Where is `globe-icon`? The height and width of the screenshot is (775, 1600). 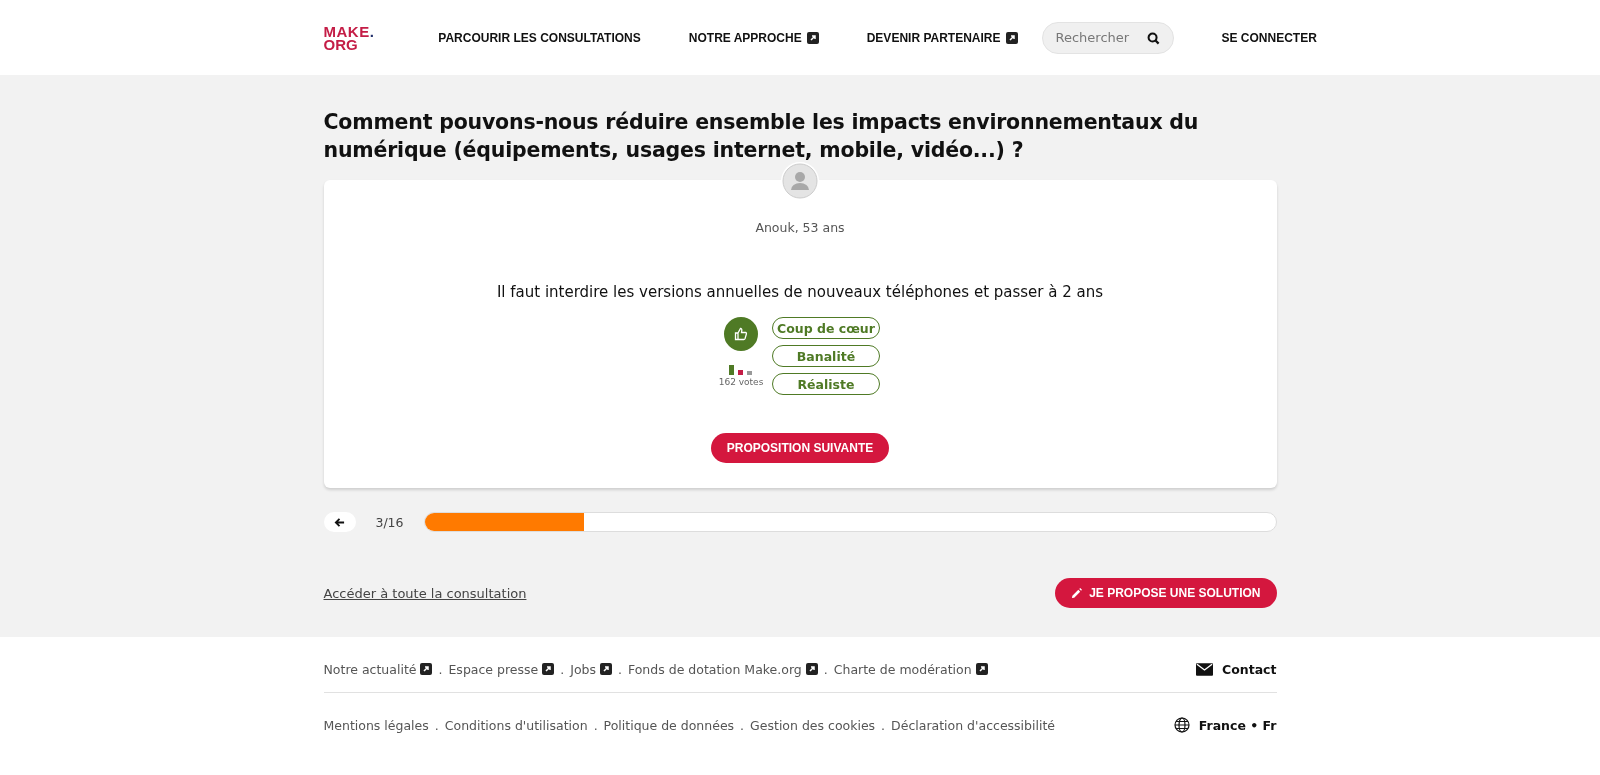 globe-icon is located at coordinates (1181, 725).